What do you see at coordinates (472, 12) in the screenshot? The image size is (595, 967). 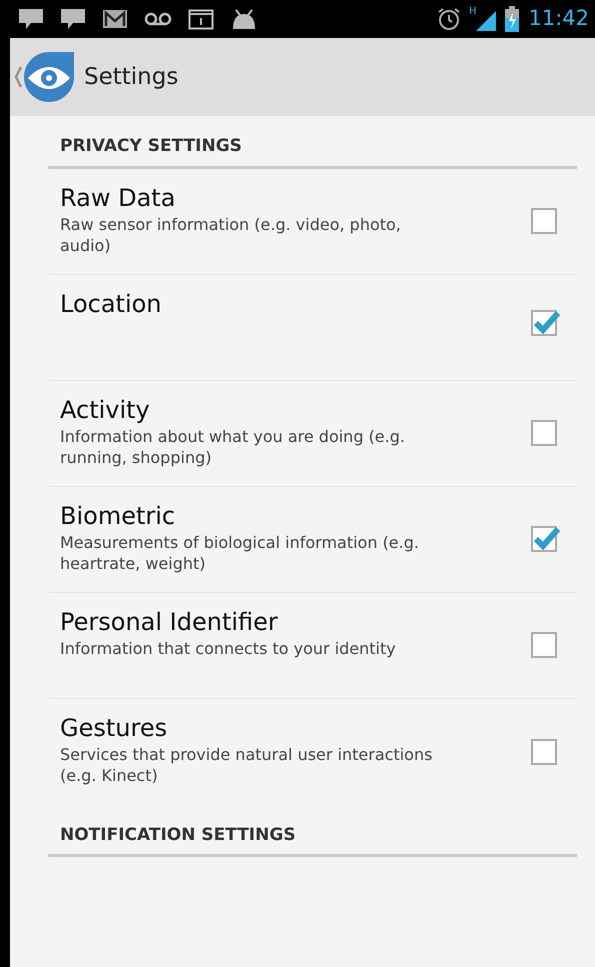 I see `network-type-label: H` at bounding box center [472, 12].